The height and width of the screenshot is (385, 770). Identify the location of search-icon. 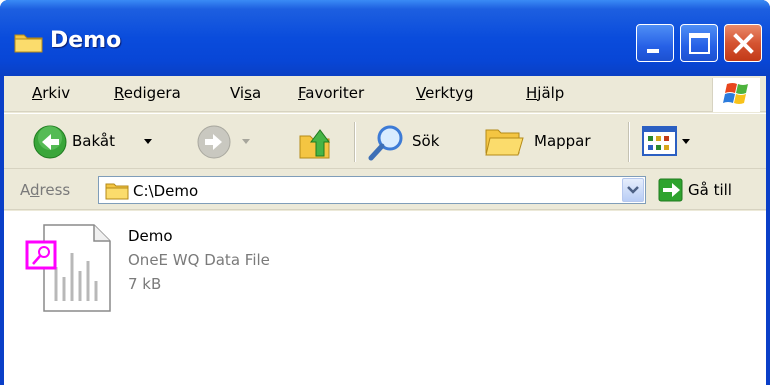
(385, 143).